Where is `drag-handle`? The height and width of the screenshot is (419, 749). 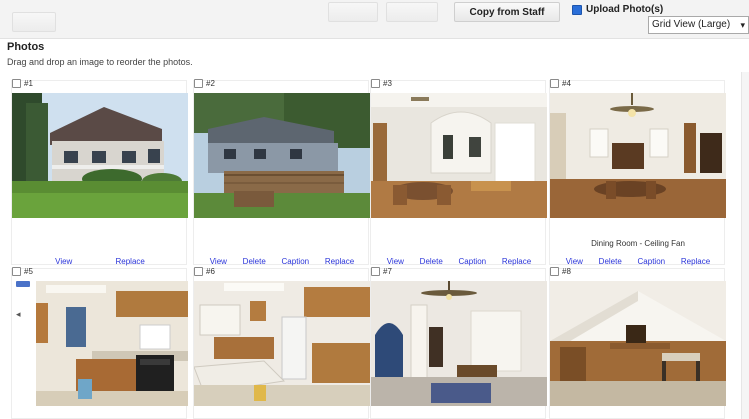 drag-handle is located at coordinates (23, 284).